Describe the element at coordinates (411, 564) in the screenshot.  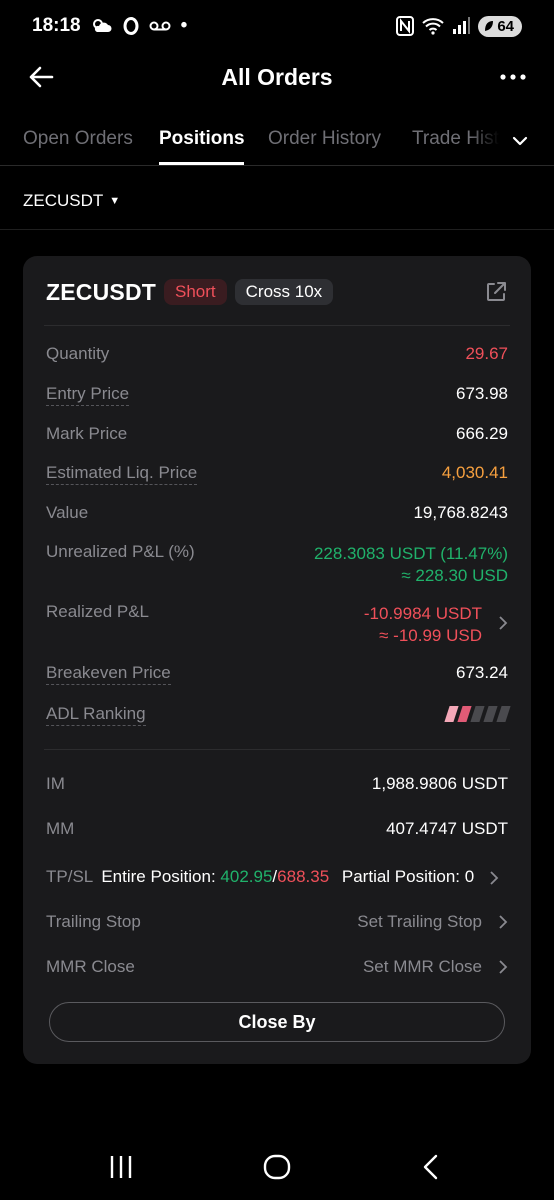
I see `unrealized-pnl-value: 228.3083 USDT (11.47%) ≈ 228.30 USD` at that location.